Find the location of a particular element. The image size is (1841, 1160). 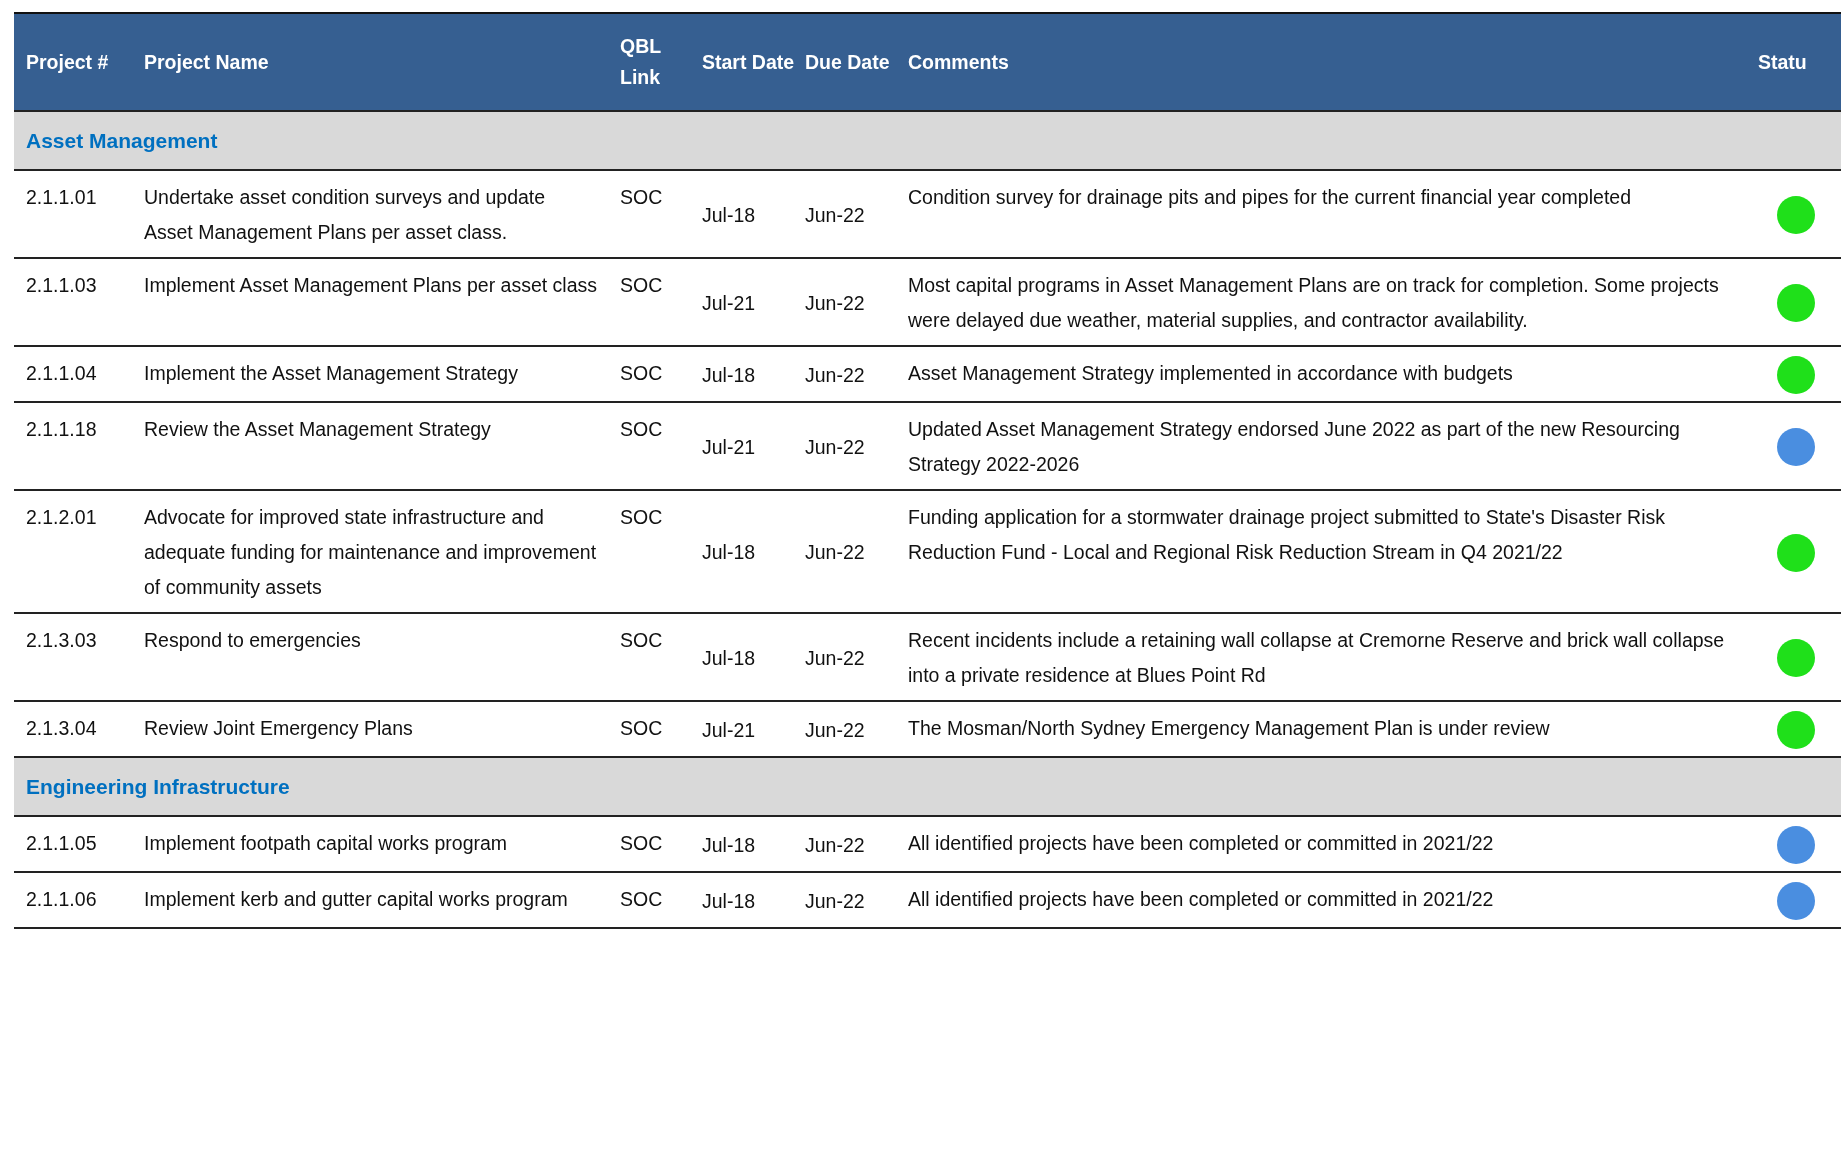

table-cell-text: Respond to emergencies is located at coordinates (252, 640).